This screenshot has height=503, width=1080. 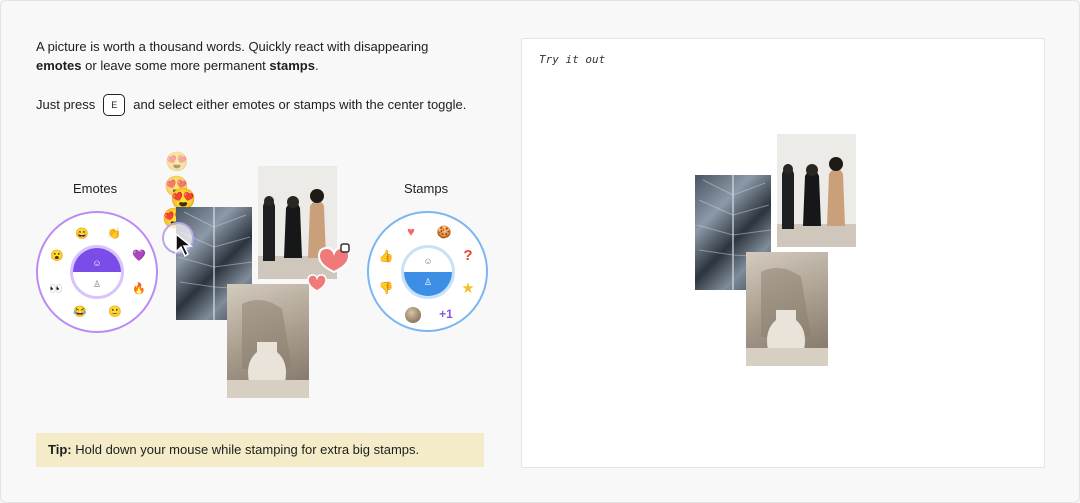 What do you see at coordinates (184, 245) in the screenshot?
I see `mouse-cursor-icon` at bounding box center [184, 245].